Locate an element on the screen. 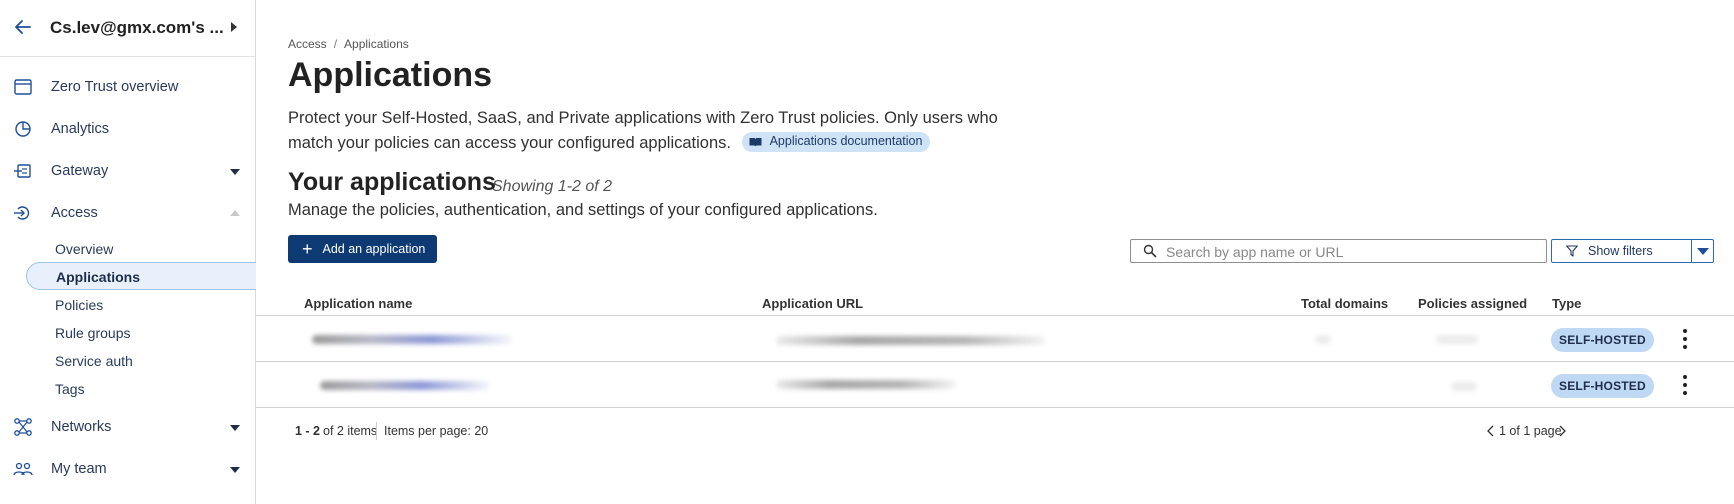  add-application-label: Add an application is located at coordinates (374, 249).